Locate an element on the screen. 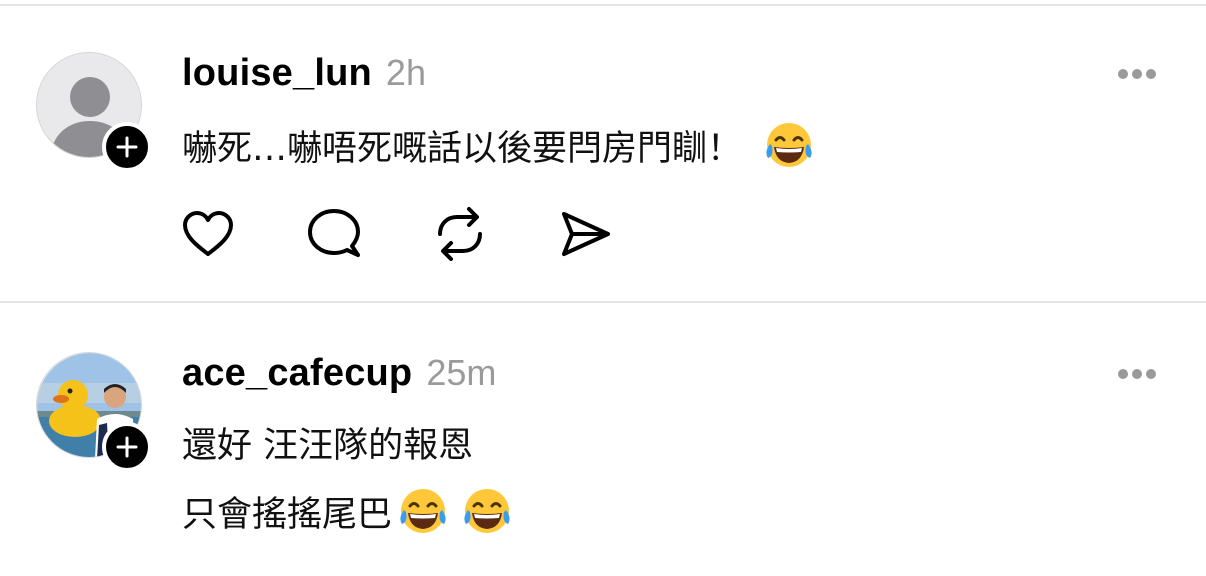 The image size is (1206, 576). share-icon is located at coordinates (586, 234).